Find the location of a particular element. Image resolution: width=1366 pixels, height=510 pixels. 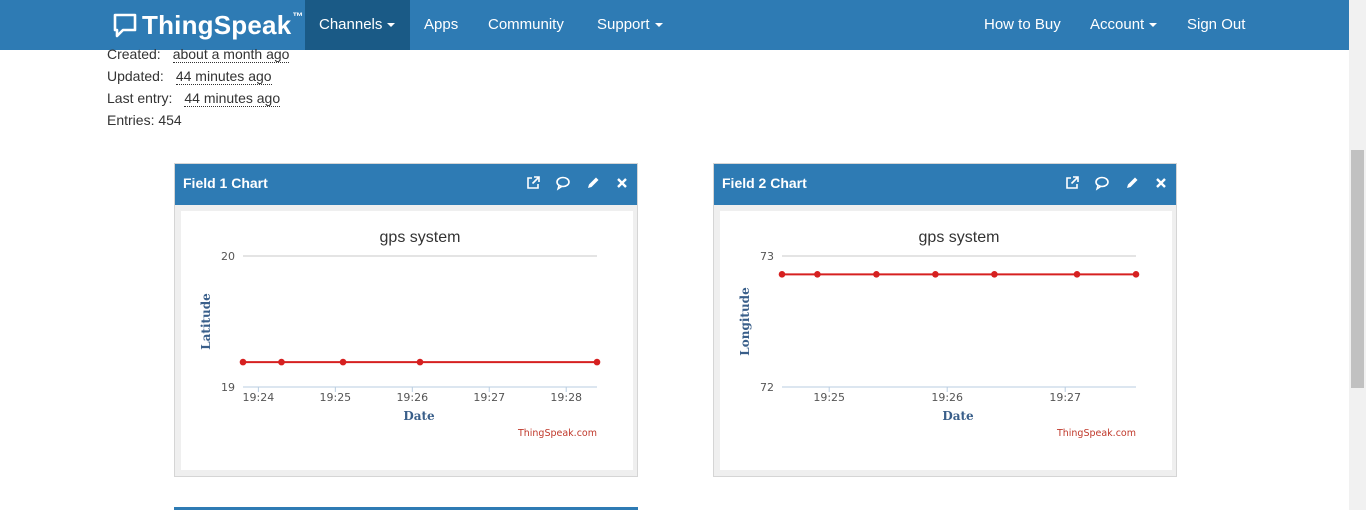

nav-support: Support is located at coordinates (630, 25).